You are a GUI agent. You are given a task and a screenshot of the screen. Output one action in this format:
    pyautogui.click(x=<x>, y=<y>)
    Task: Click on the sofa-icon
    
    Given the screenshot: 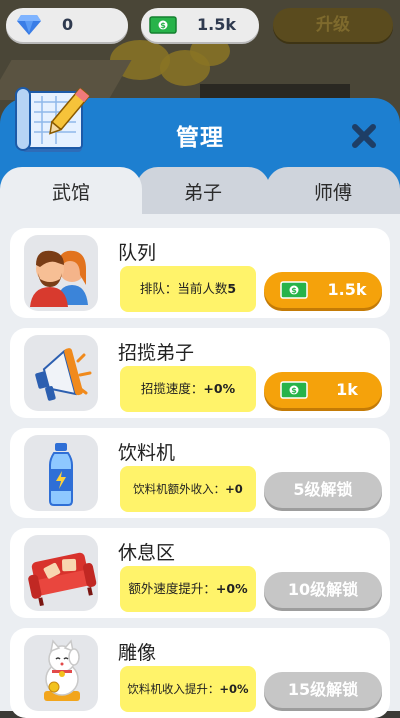 What is the action you would take?
    pyautogui.click(x=62, y=579)
    